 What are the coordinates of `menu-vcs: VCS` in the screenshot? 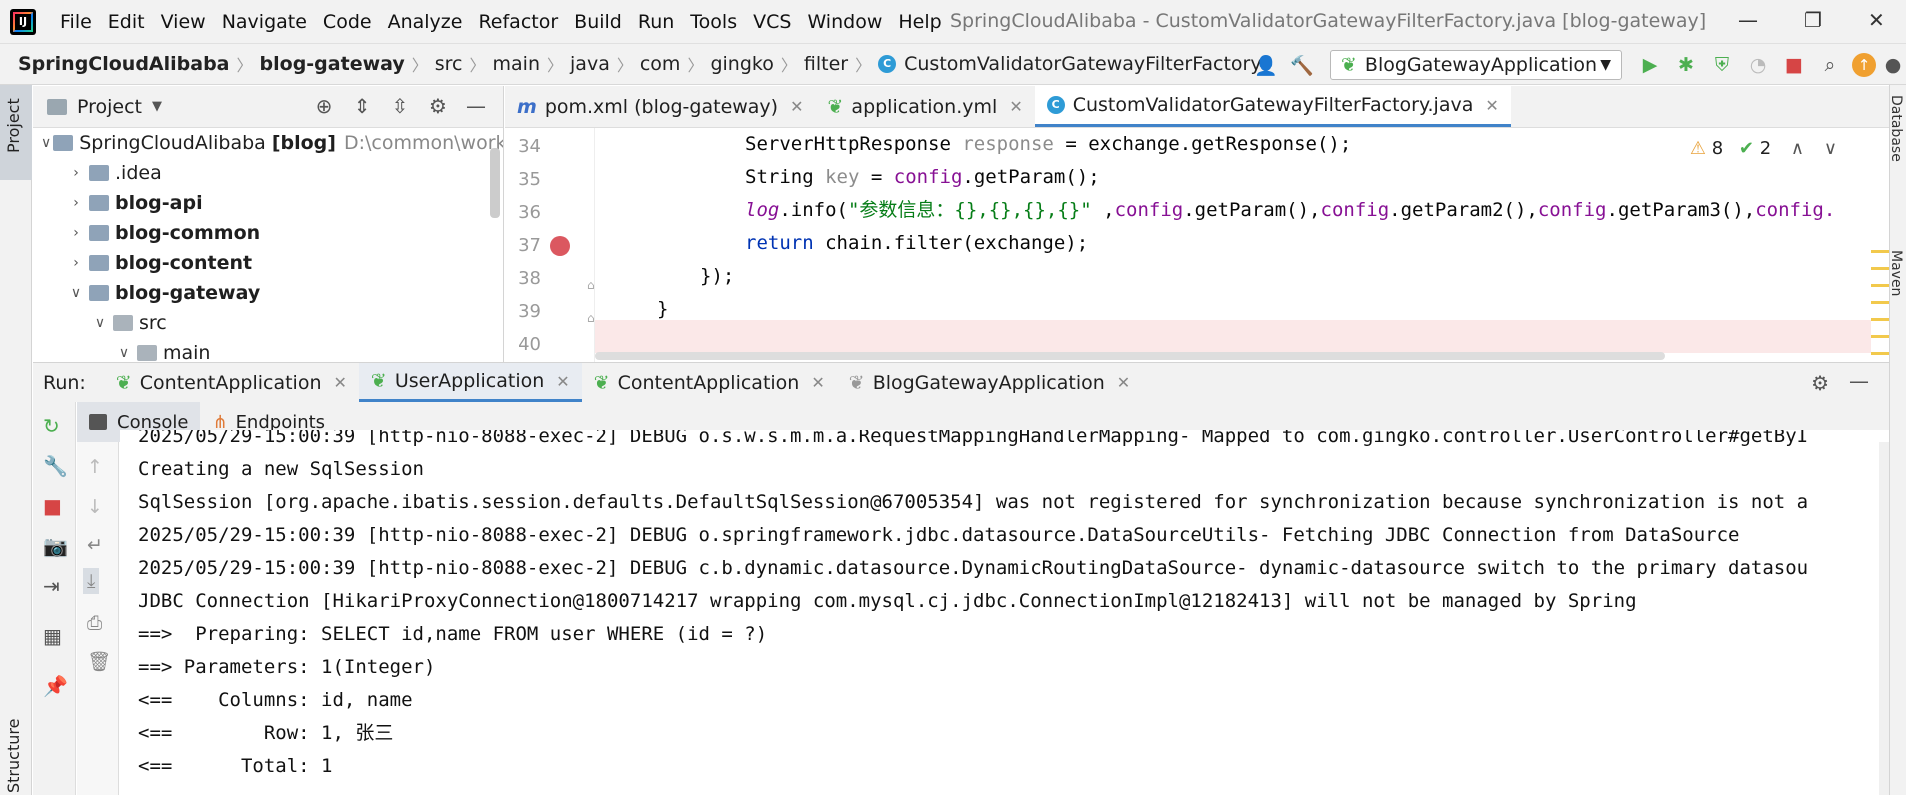 It's located at (772, 22).